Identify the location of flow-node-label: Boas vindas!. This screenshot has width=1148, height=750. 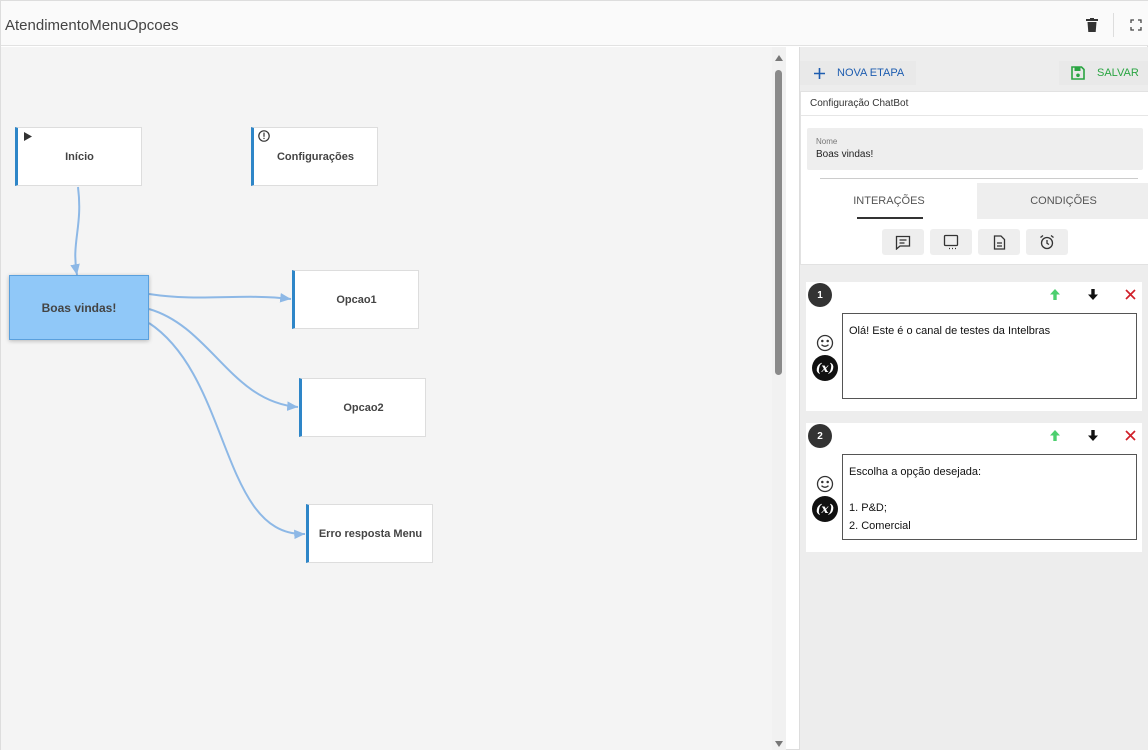
(79, 307).